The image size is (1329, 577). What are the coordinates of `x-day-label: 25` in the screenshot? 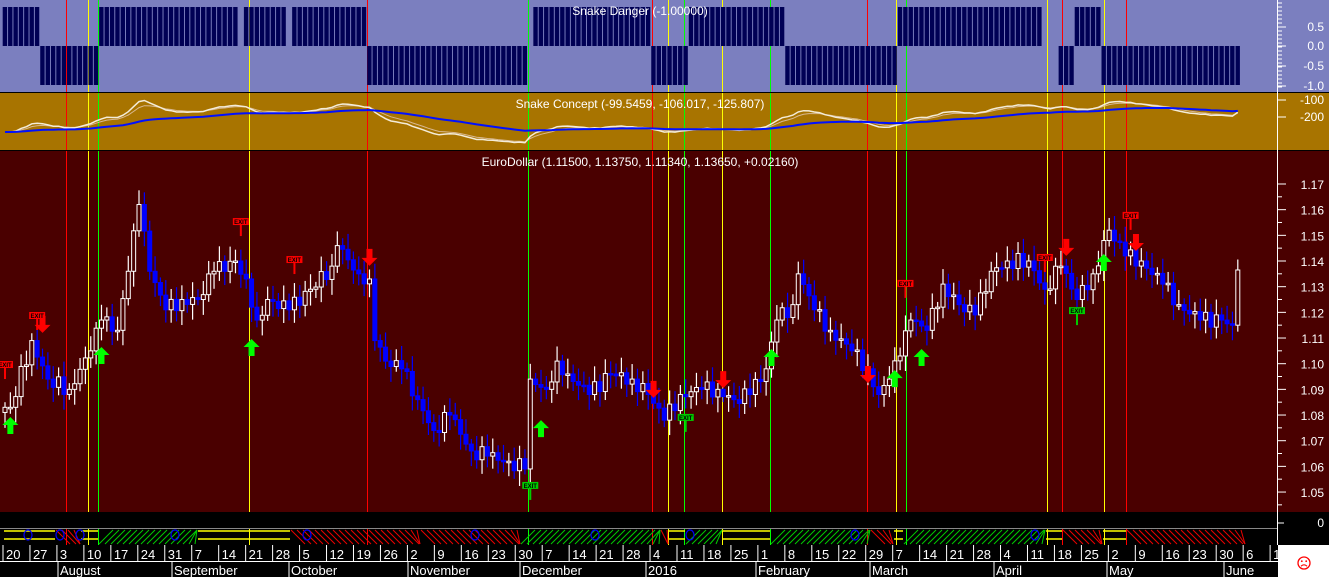 It's located at (741, 554).